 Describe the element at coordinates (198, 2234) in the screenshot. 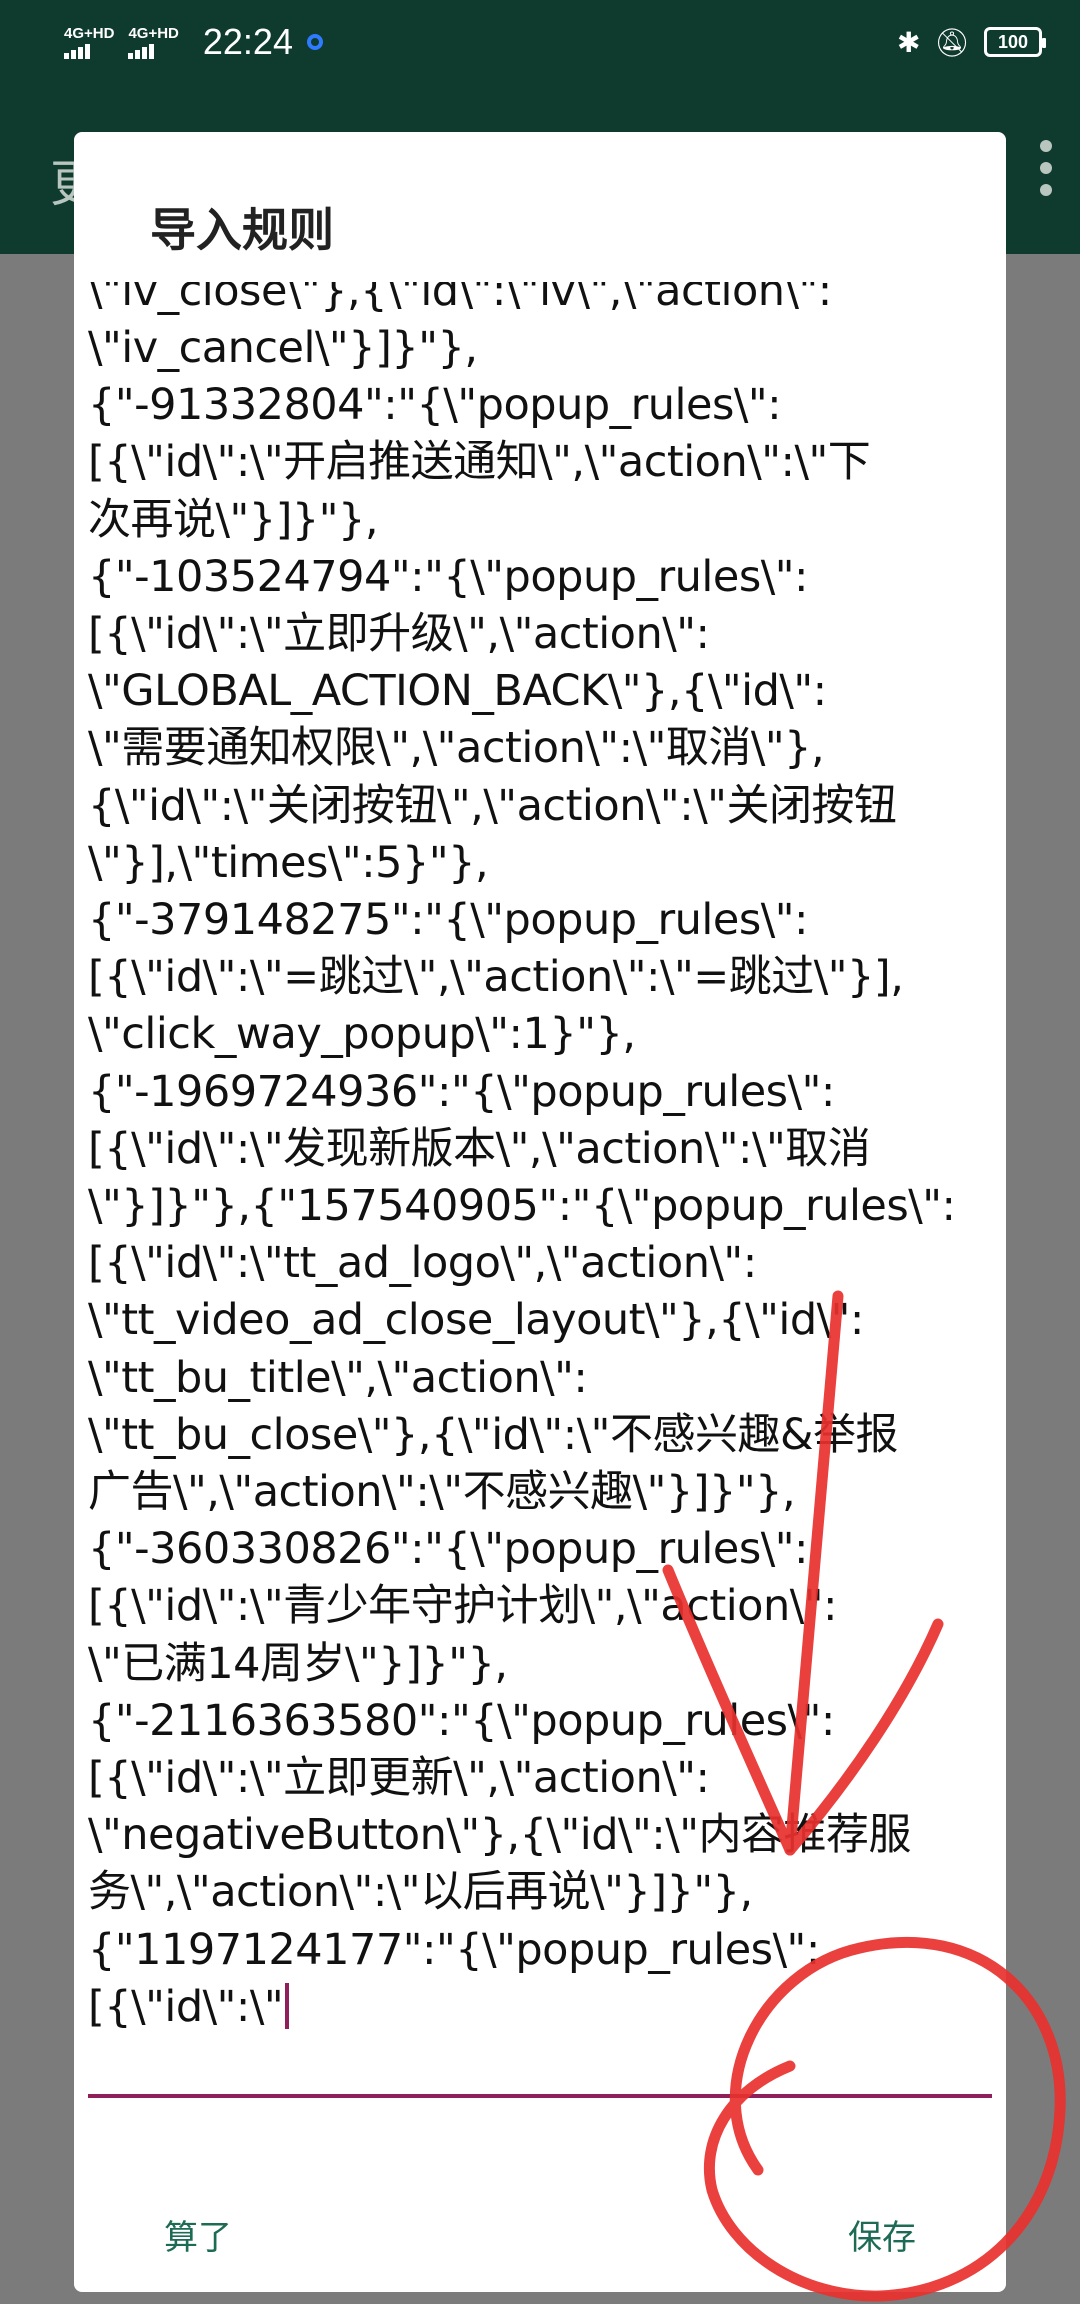

I see `cancel-button: 算了` at that location.